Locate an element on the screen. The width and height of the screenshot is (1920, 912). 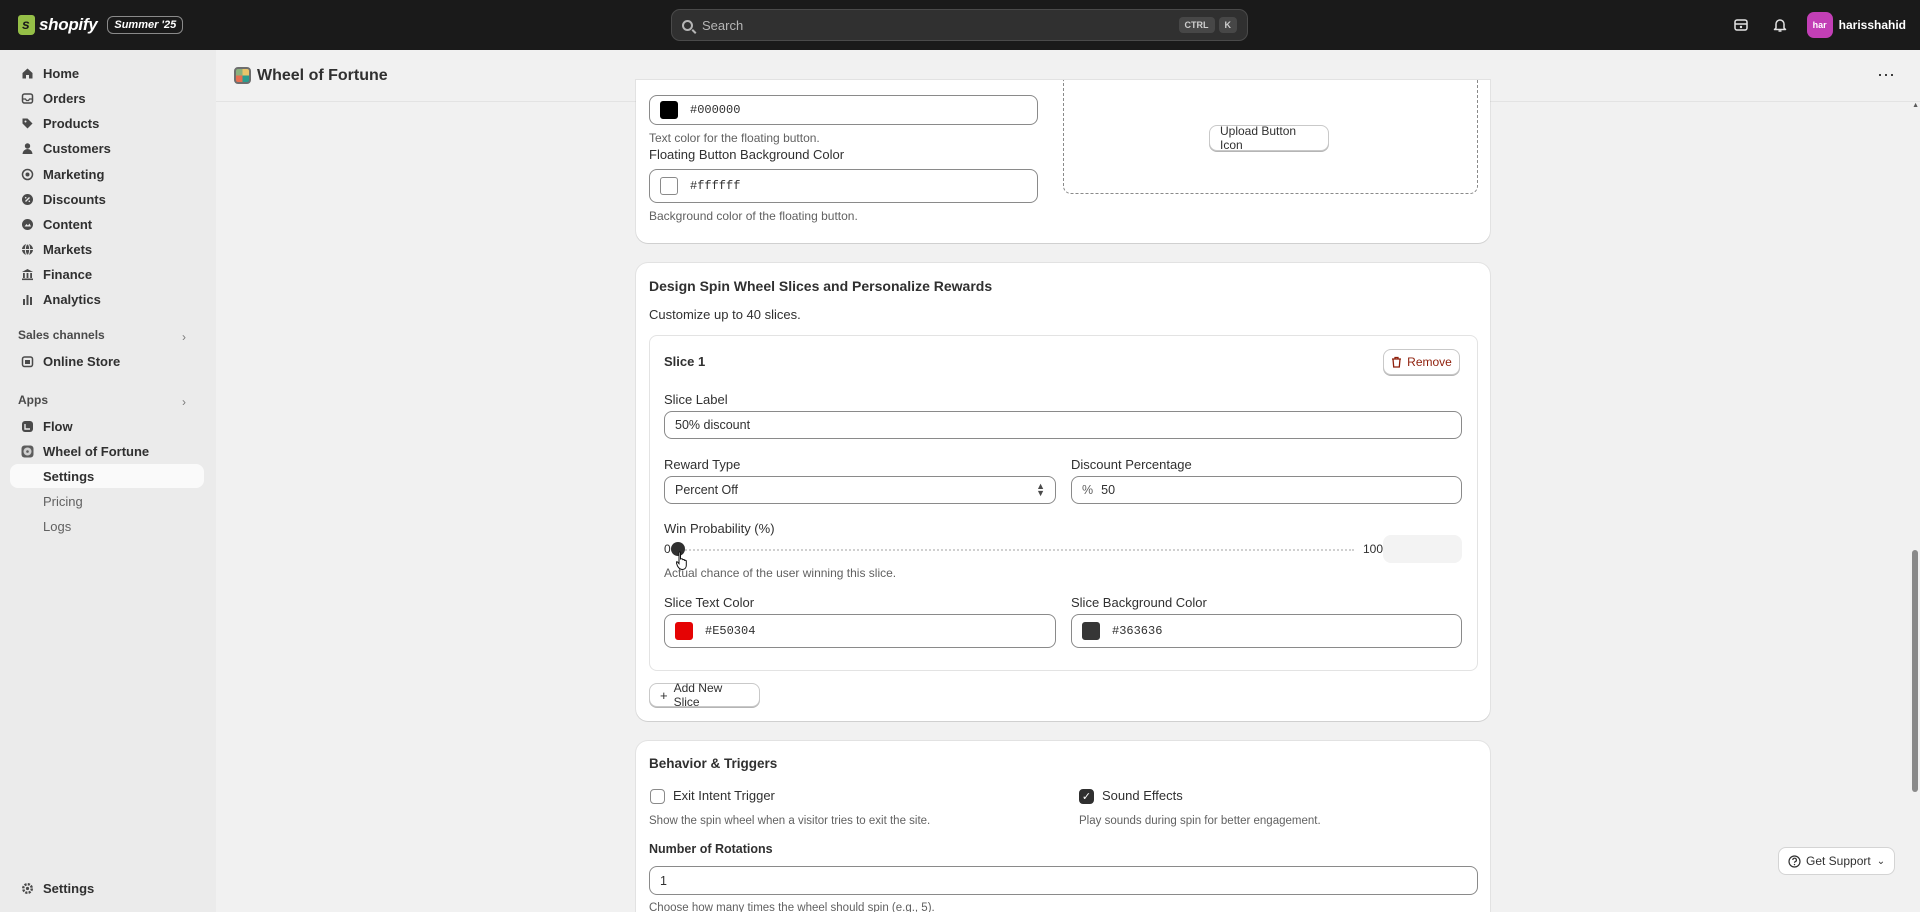
search-bar: CTRL K is located at coordinates (959, 25).